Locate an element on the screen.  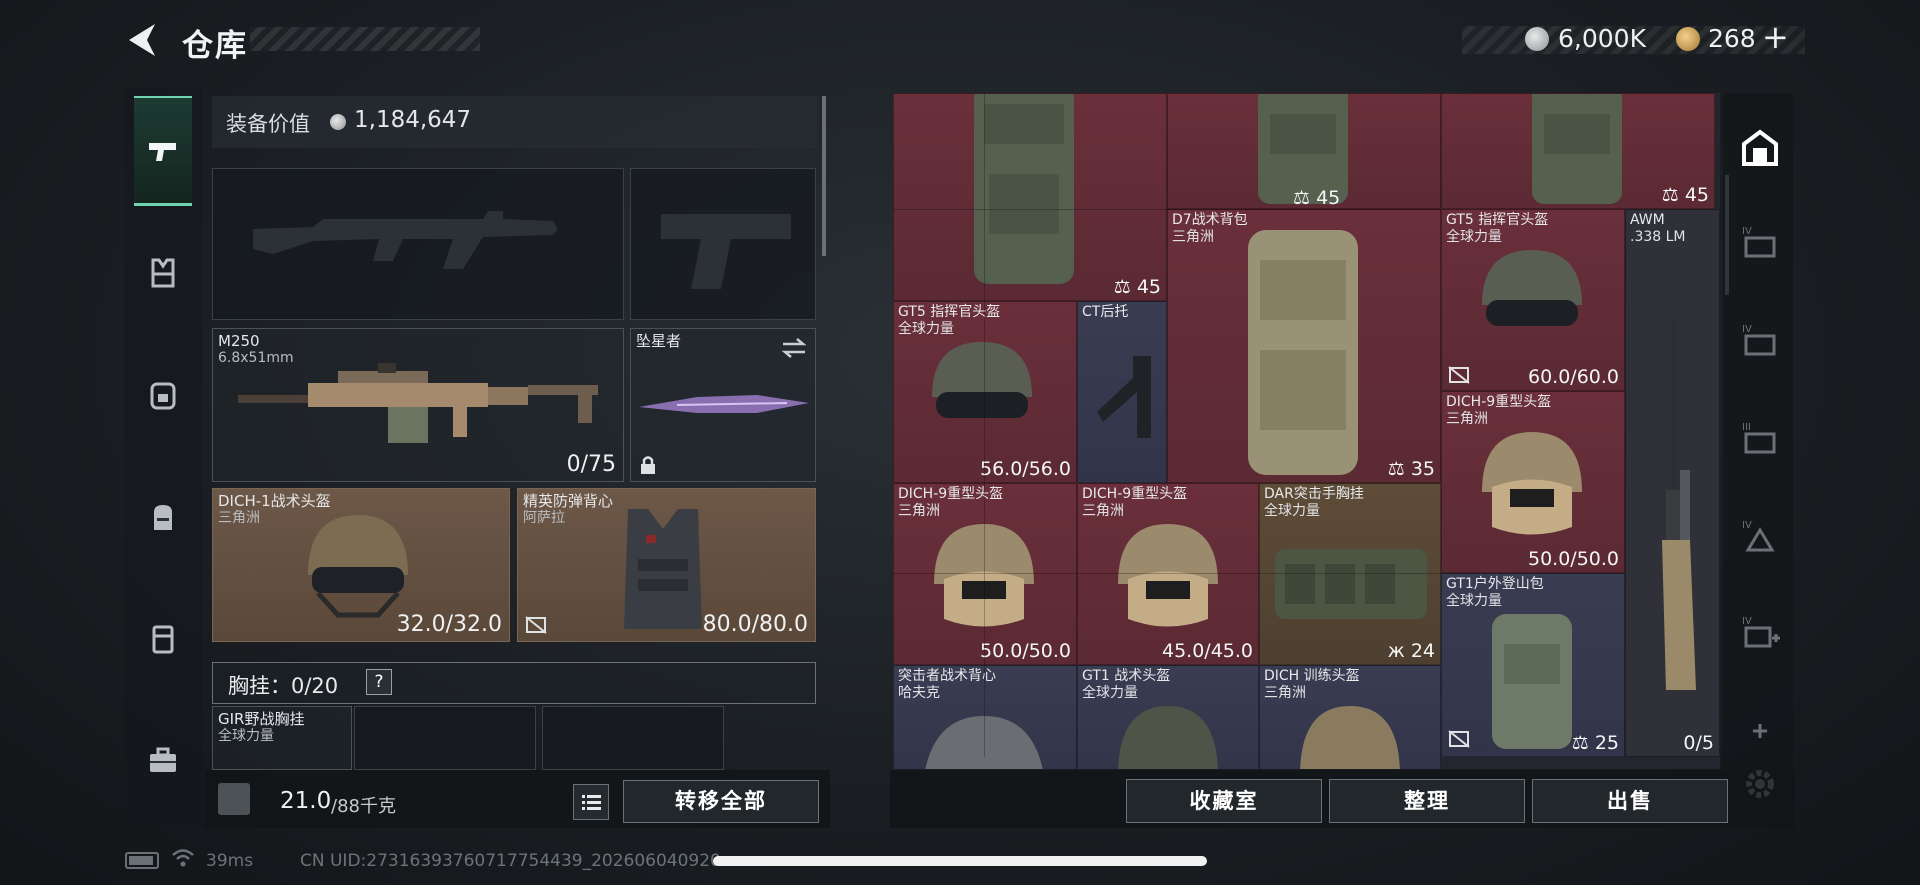
stash-icon is located at coordinates (1760, 148).